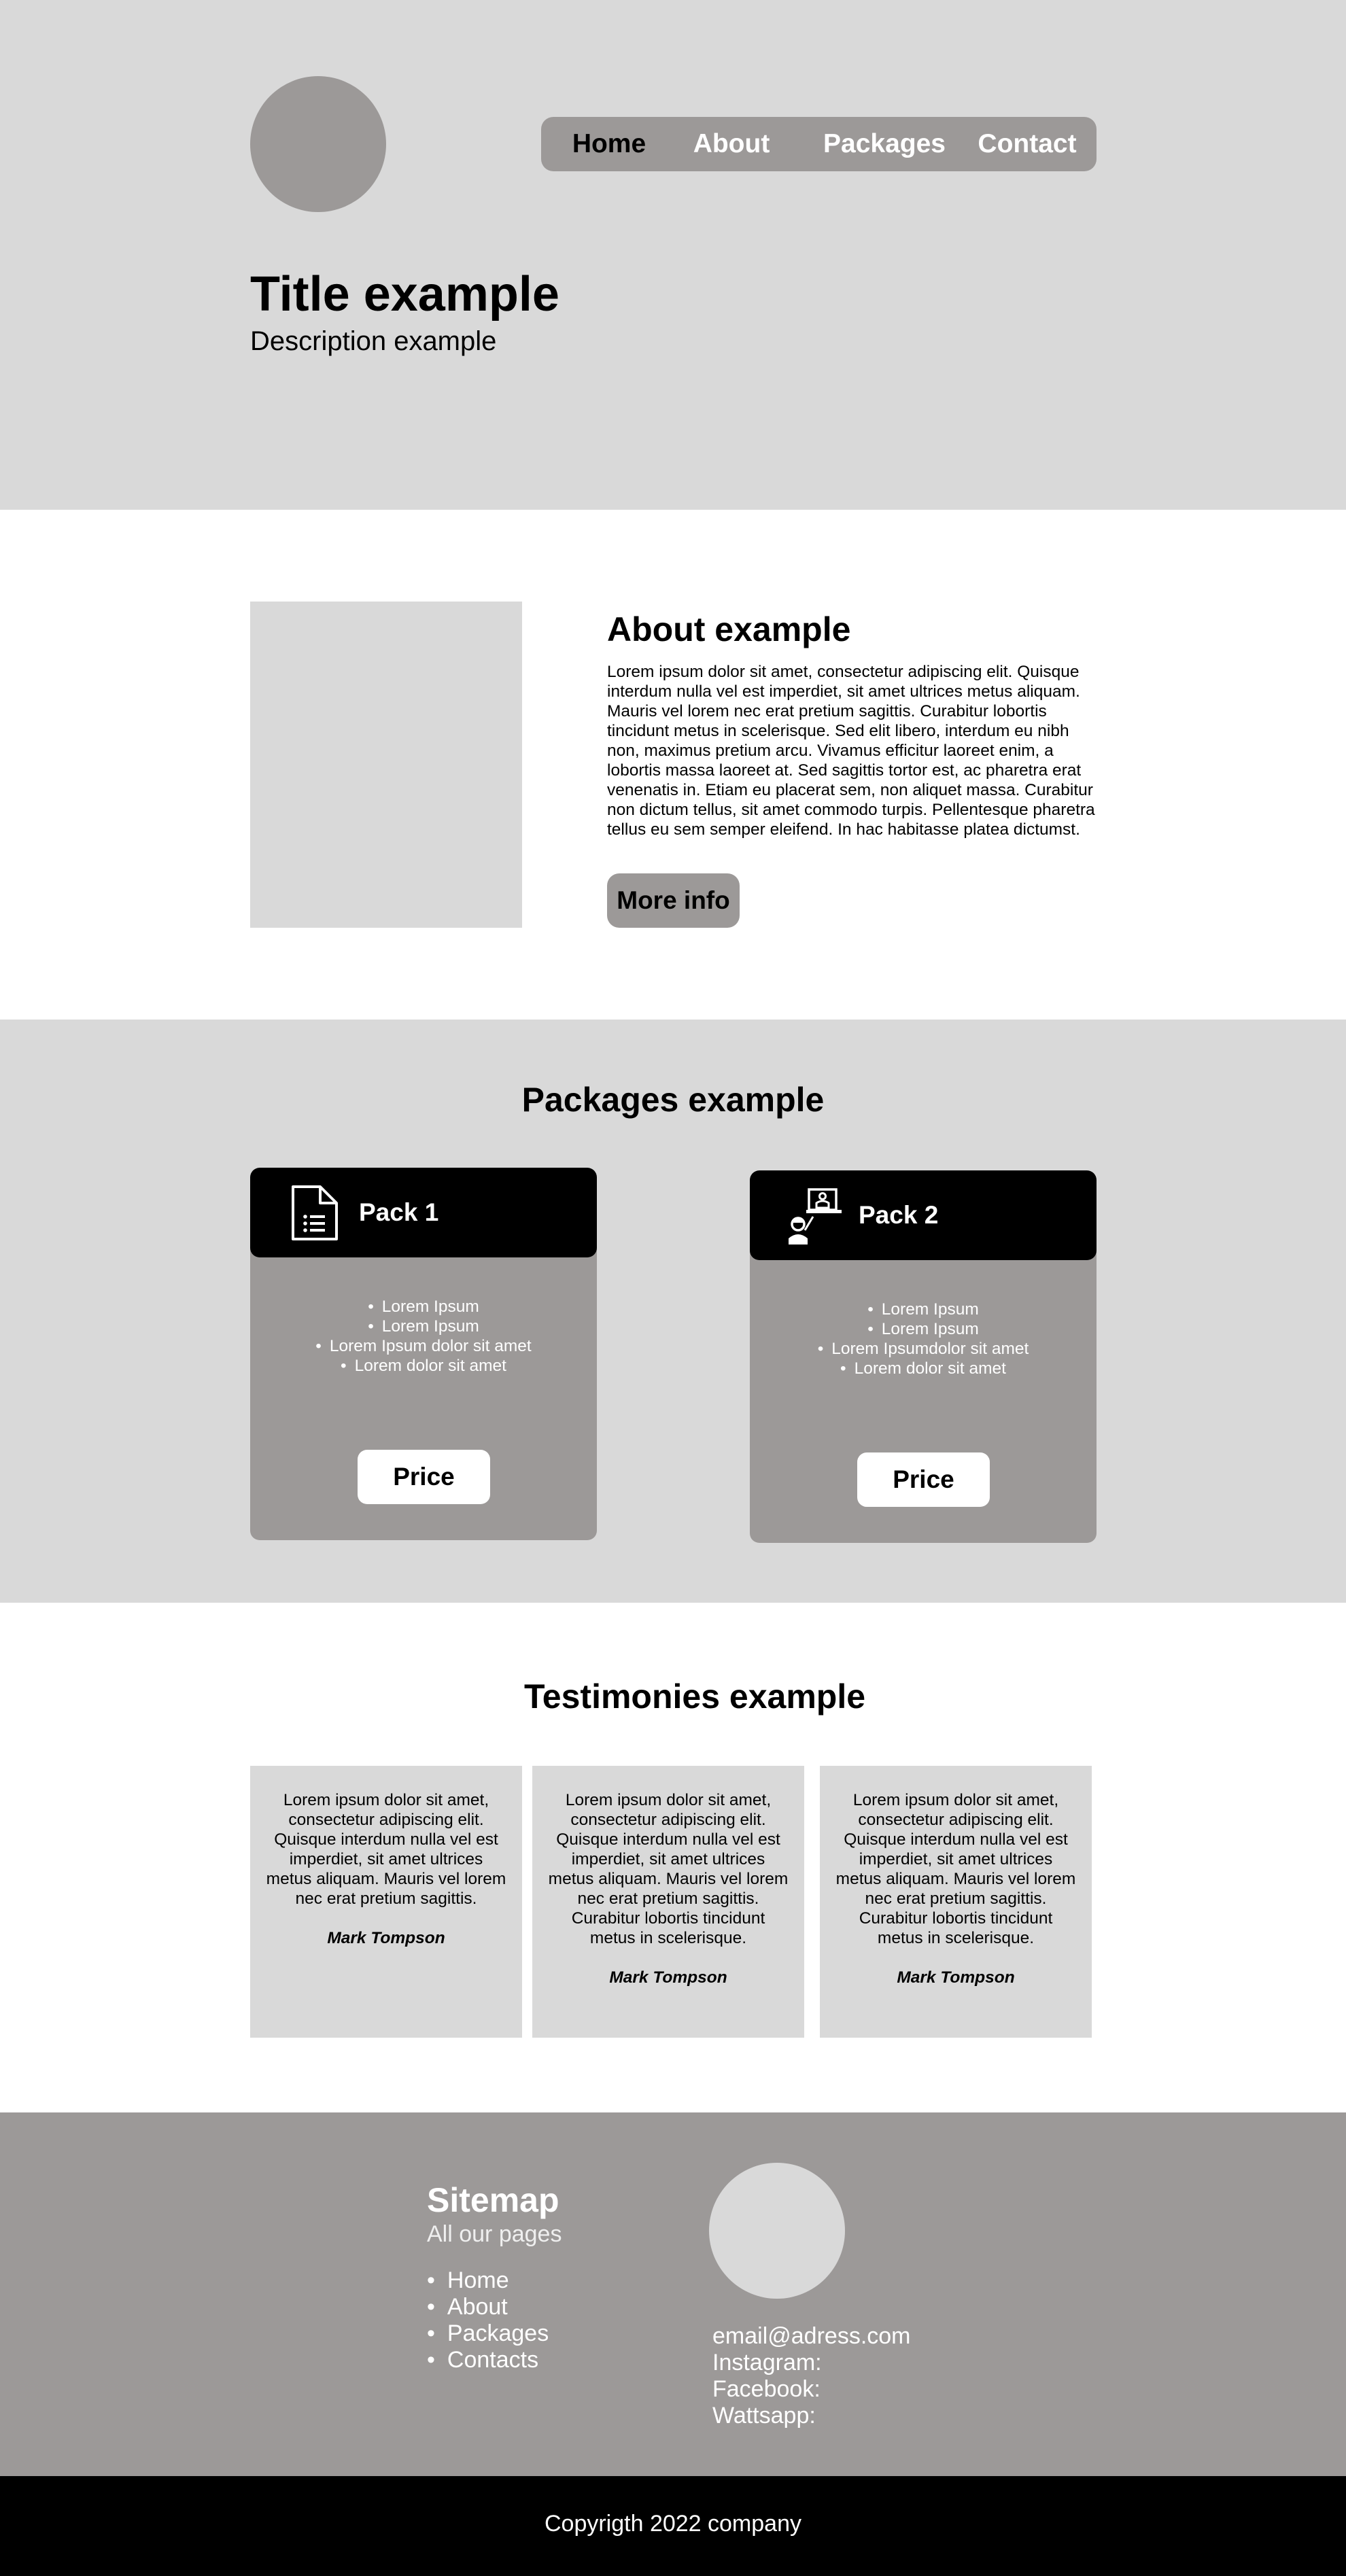  I want to click on packages-title: Packages example, so click(673, 1100).